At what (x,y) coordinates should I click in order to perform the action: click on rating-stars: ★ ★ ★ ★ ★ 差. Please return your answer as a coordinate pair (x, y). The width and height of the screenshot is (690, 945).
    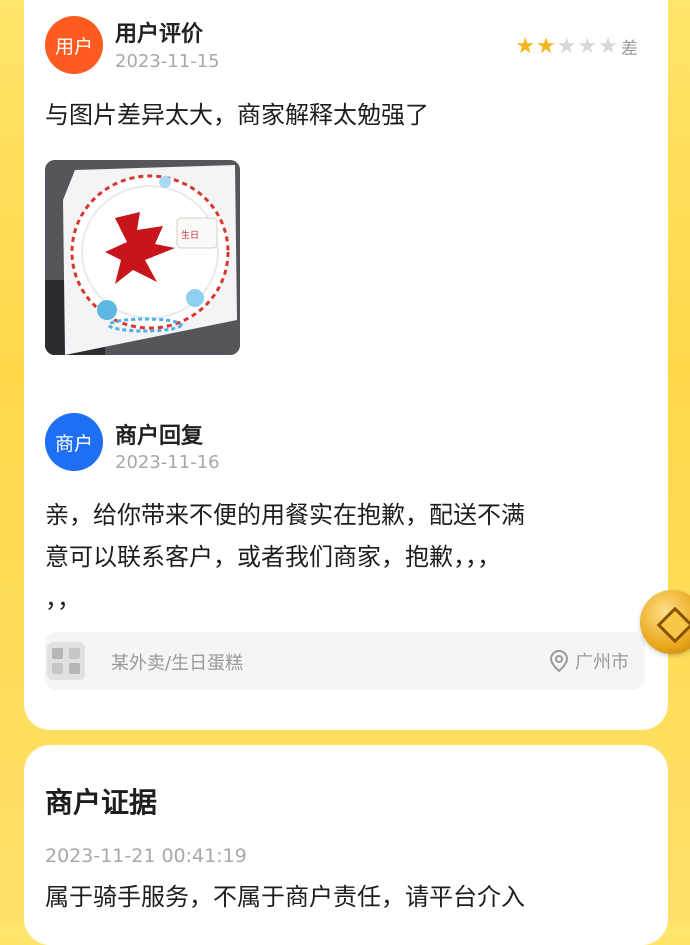
    Looking at the image, I should click on (576, 46).